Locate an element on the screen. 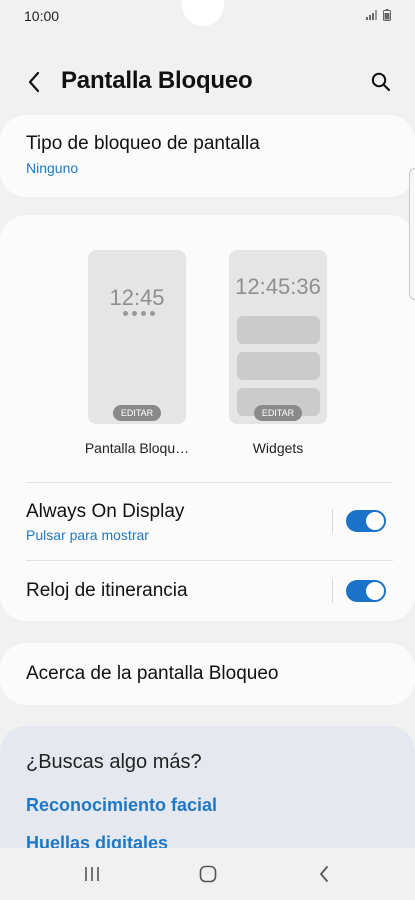 This screenshot has width=415, height=900. back-nav-button is located at coordinates (324, 874).